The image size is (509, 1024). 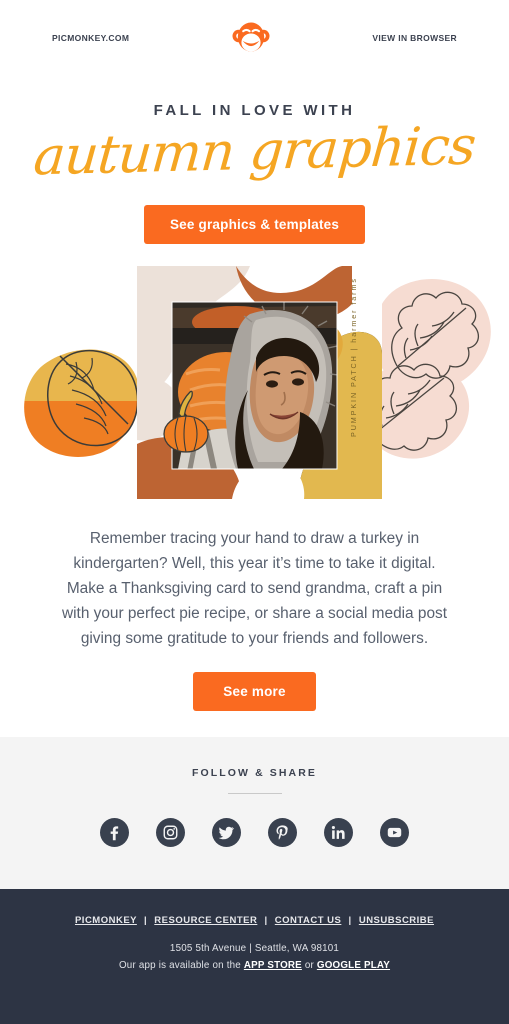 I want to click on blush-oak-leaves-right, so click(x=427, y=368).